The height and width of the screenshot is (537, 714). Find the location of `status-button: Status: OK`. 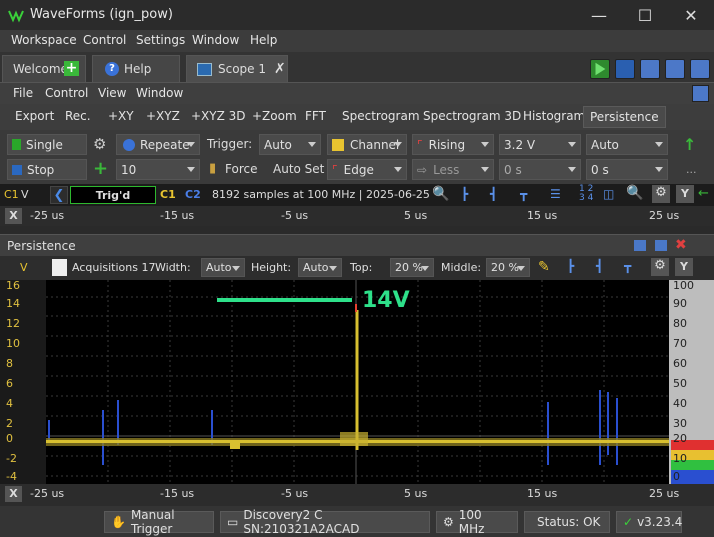

status-button: Status: OK is located at coordinates (567, 522).